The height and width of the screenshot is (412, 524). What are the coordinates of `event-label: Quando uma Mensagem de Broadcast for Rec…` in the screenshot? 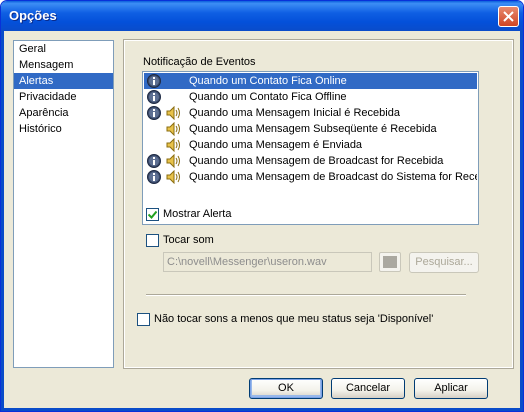 It's located at (316, 161).